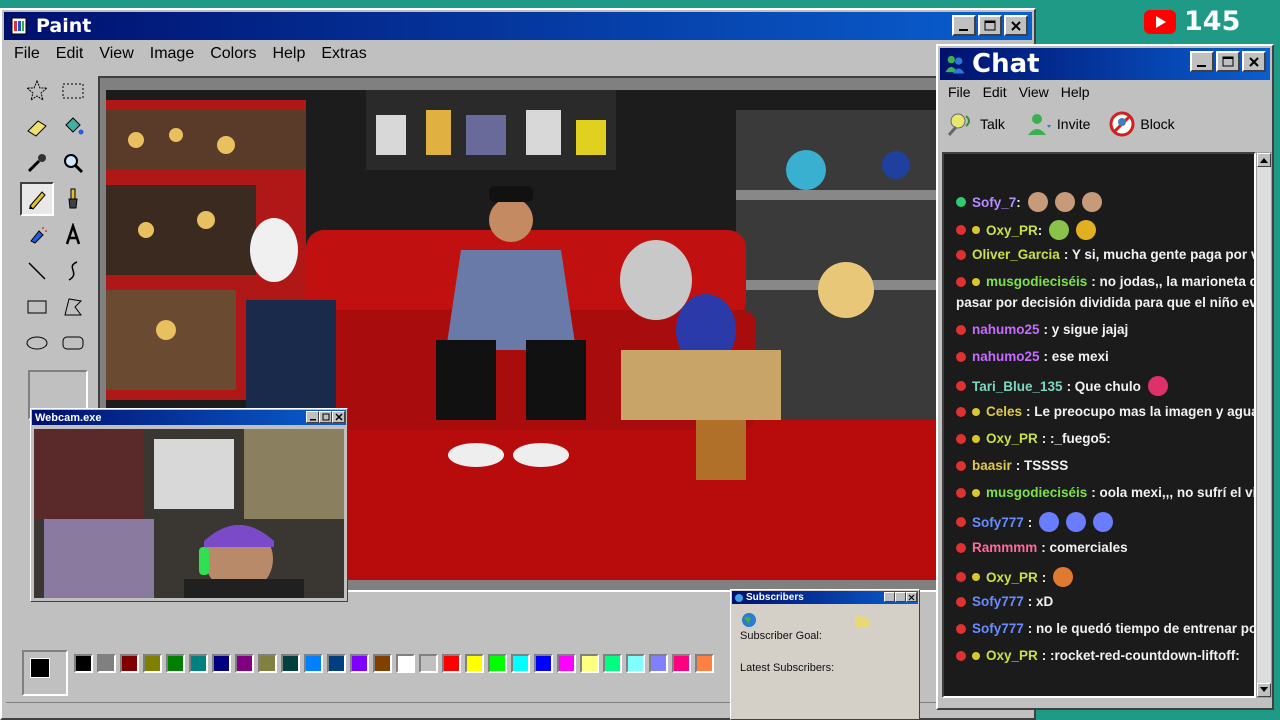  What do you see at coordinates (1034, 92) in the screenshot?
I see `chat-menu-view: View` at bounding box center [1034, 92].